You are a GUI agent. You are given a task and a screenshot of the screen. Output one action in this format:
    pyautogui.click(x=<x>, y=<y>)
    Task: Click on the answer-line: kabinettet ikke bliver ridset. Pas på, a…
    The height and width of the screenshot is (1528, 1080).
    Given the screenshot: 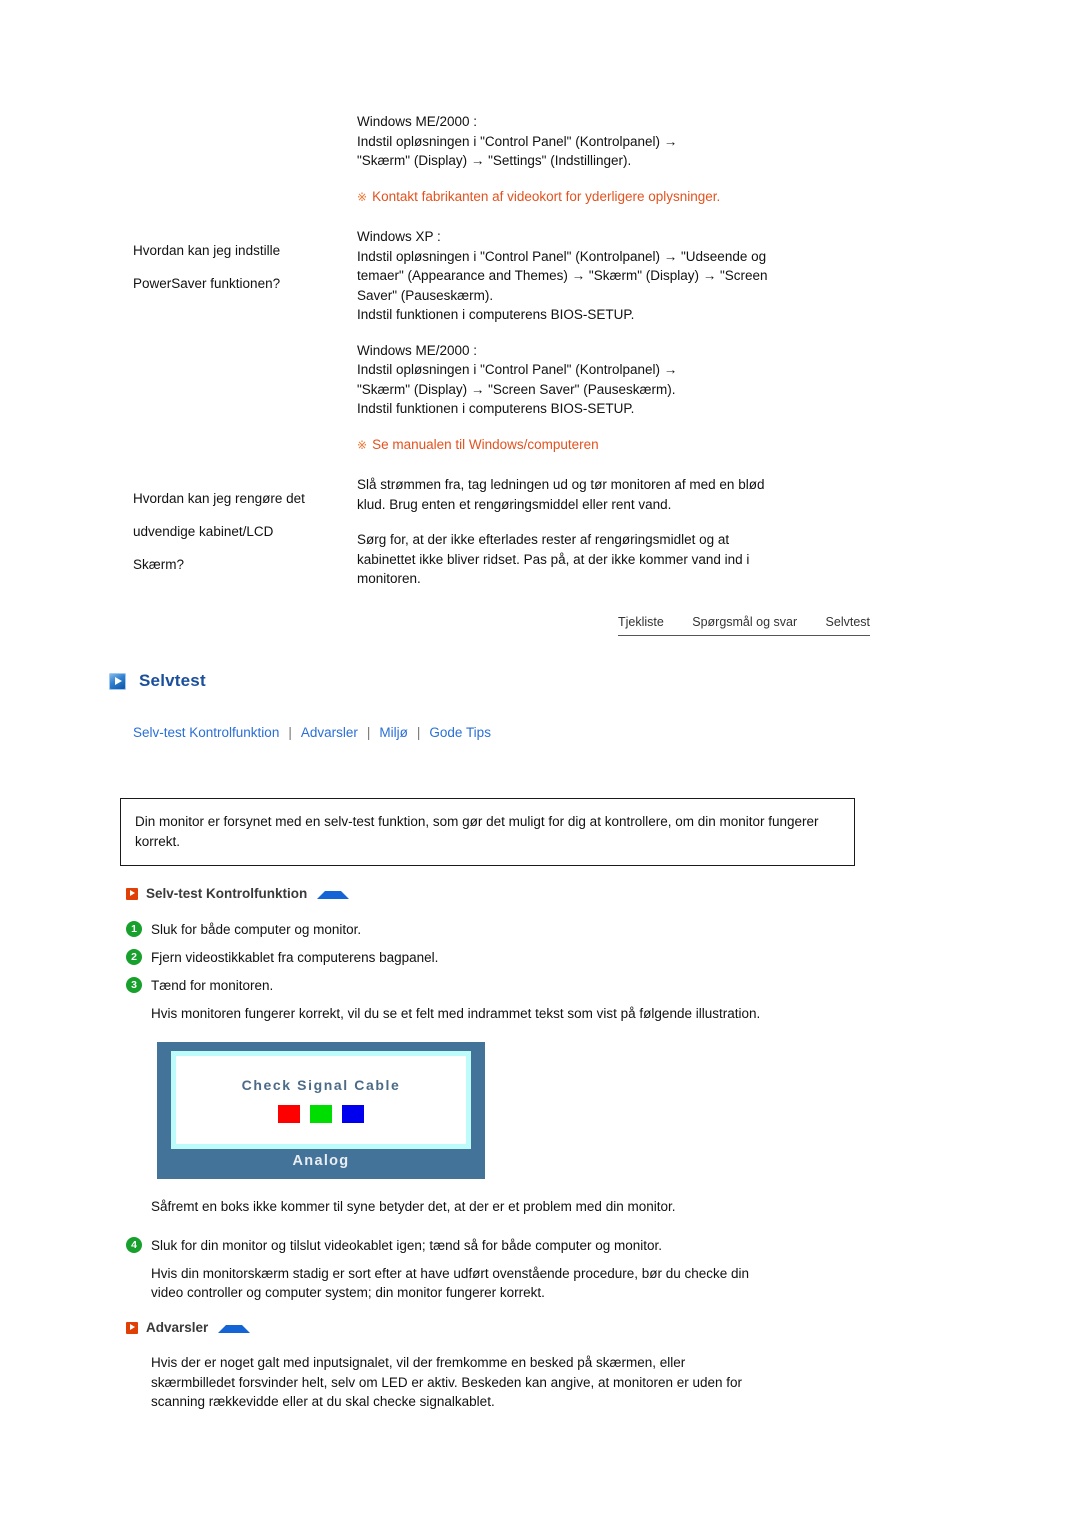 What is the action you would take?
    pyautogui.click(x=553, y=559)
    